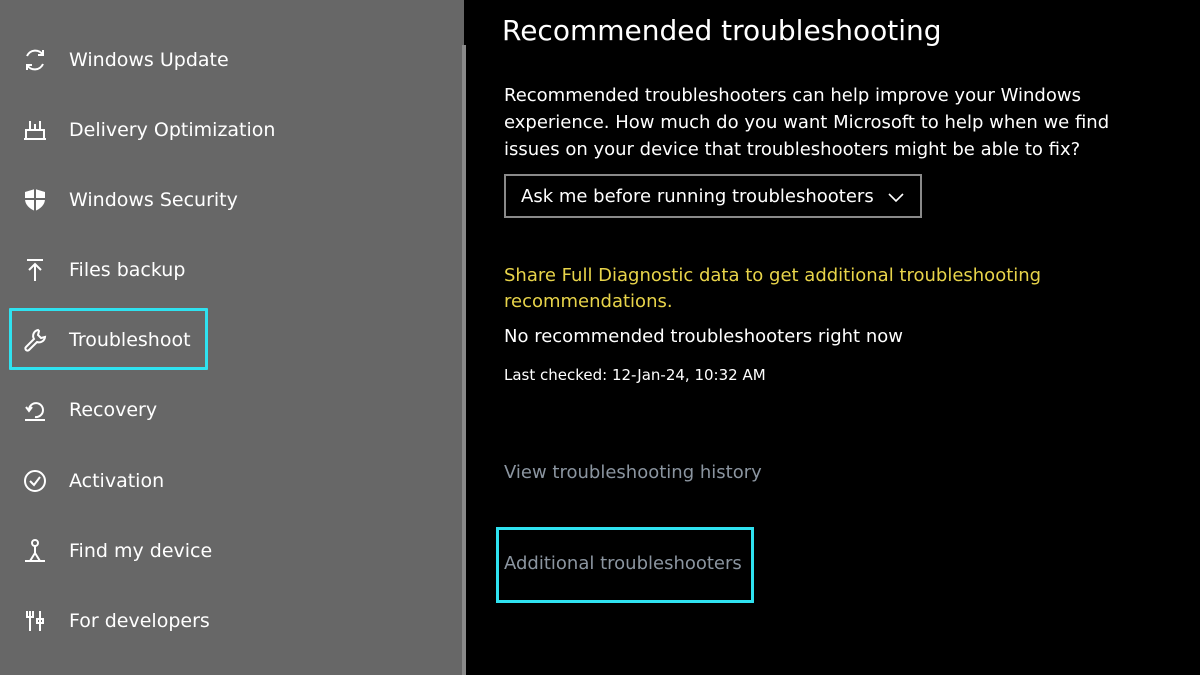 The image size is (1200, 675). Describe the element at coordinates (35, 410) in the screenshot. I see `recovery-icon` at that location.